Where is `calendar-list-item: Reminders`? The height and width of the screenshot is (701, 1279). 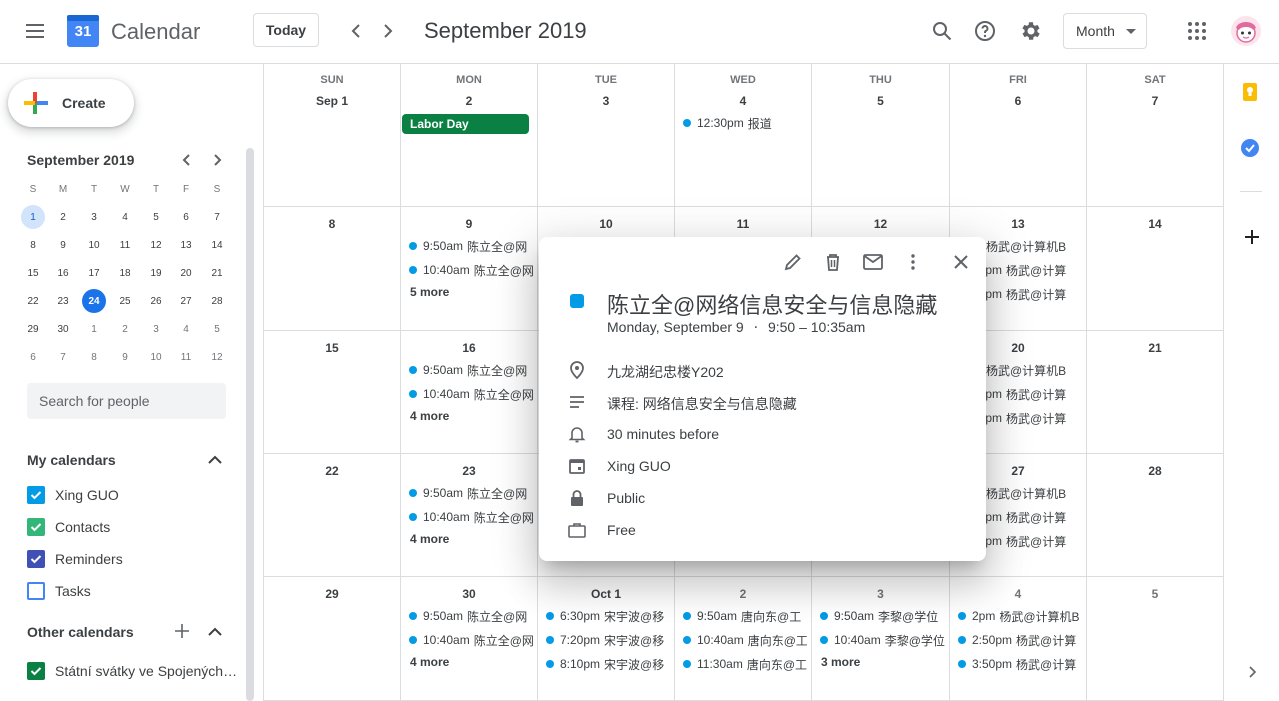
calendar-list-item: Reminders is located at coordinates (75, 559).